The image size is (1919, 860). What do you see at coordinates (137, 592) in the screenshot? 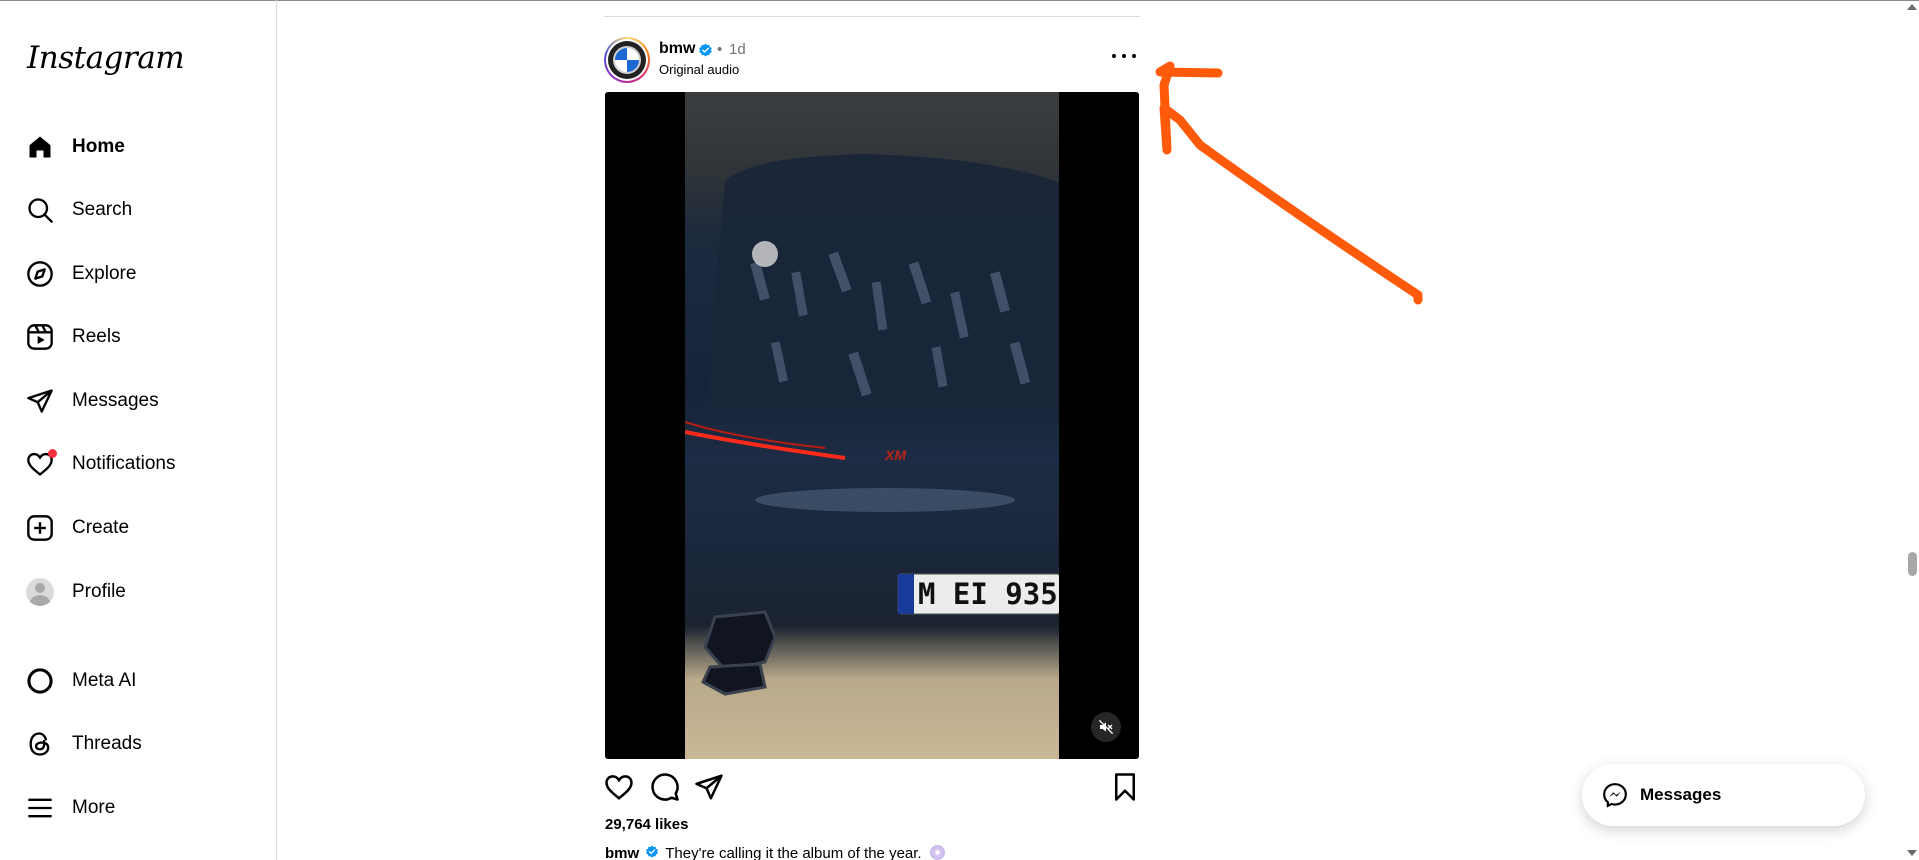
I see `sidebar-item-profile: Profile` at bounding box center [137, 592].